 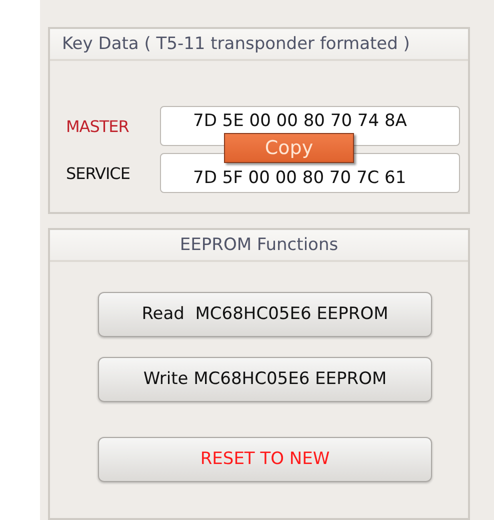 What do you see at coordinates (98, 126) in the screenshot?
I see `field-label: MASTER` at bounding box center [98, 126].